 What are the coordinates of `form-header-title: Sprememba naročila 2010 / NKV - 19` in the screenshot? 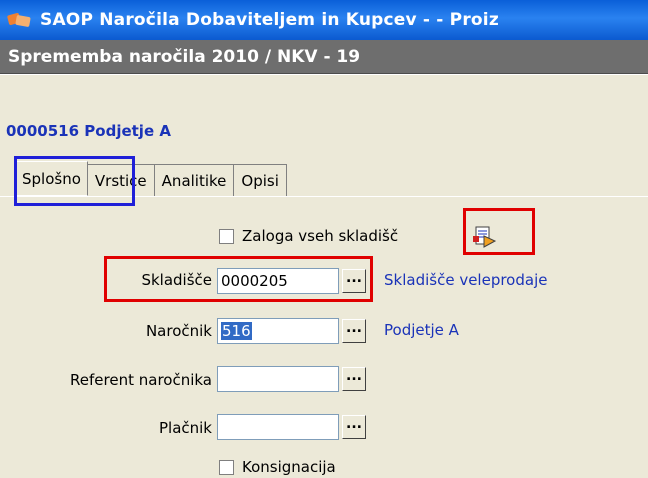 It's located at (184, 56).